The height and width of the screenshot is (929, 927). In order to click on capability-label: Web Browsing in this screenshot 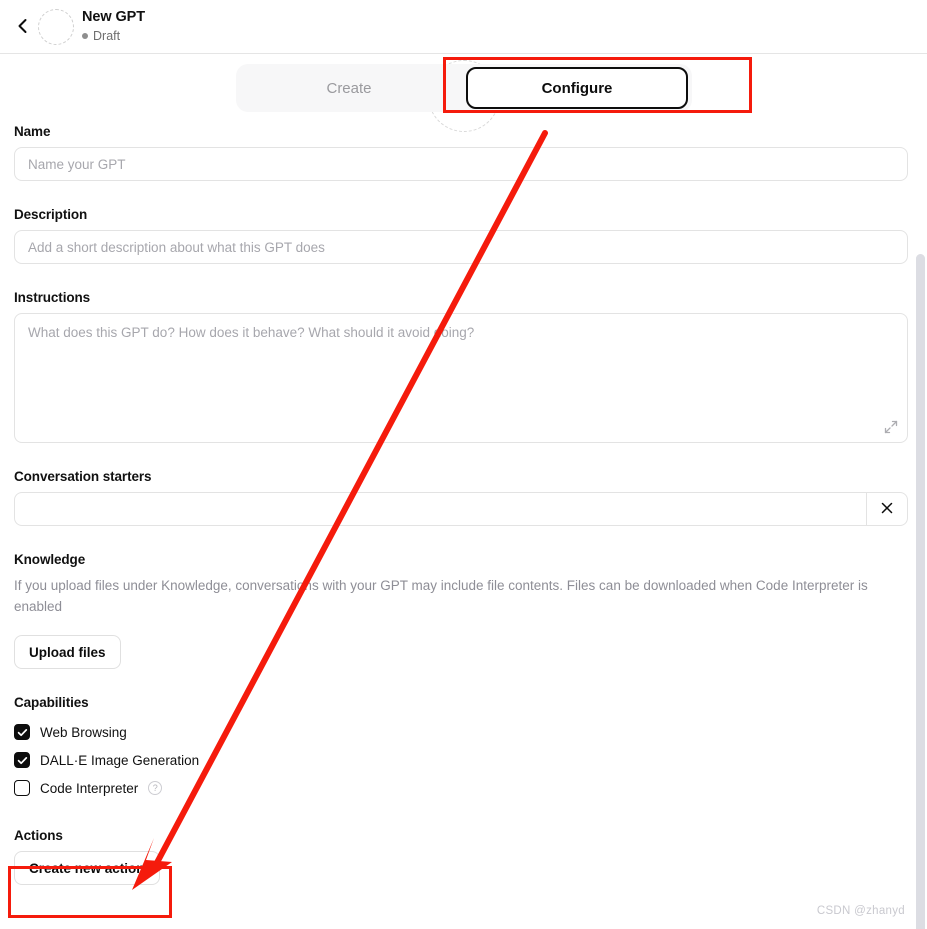, I will do `click(83, 732)`.